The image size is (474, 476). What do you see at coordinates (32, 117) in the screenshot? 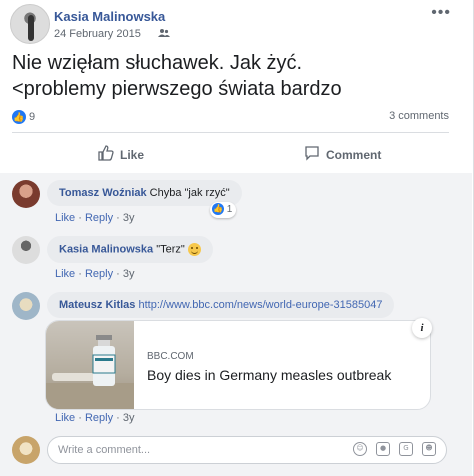
I see `like-count: 9` at bounding box center [32, 117].